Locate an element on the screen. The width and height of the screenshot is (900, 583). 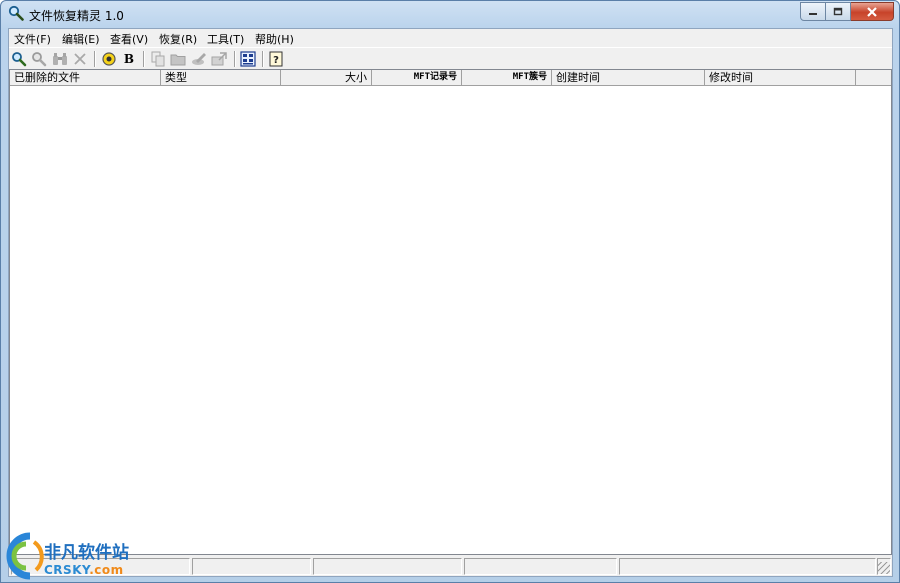
list-header: 已删除的文件 类型 大小 MFT记录号 MFT簇号 创建时间 修改时间 is located at coordinates (450, 78).